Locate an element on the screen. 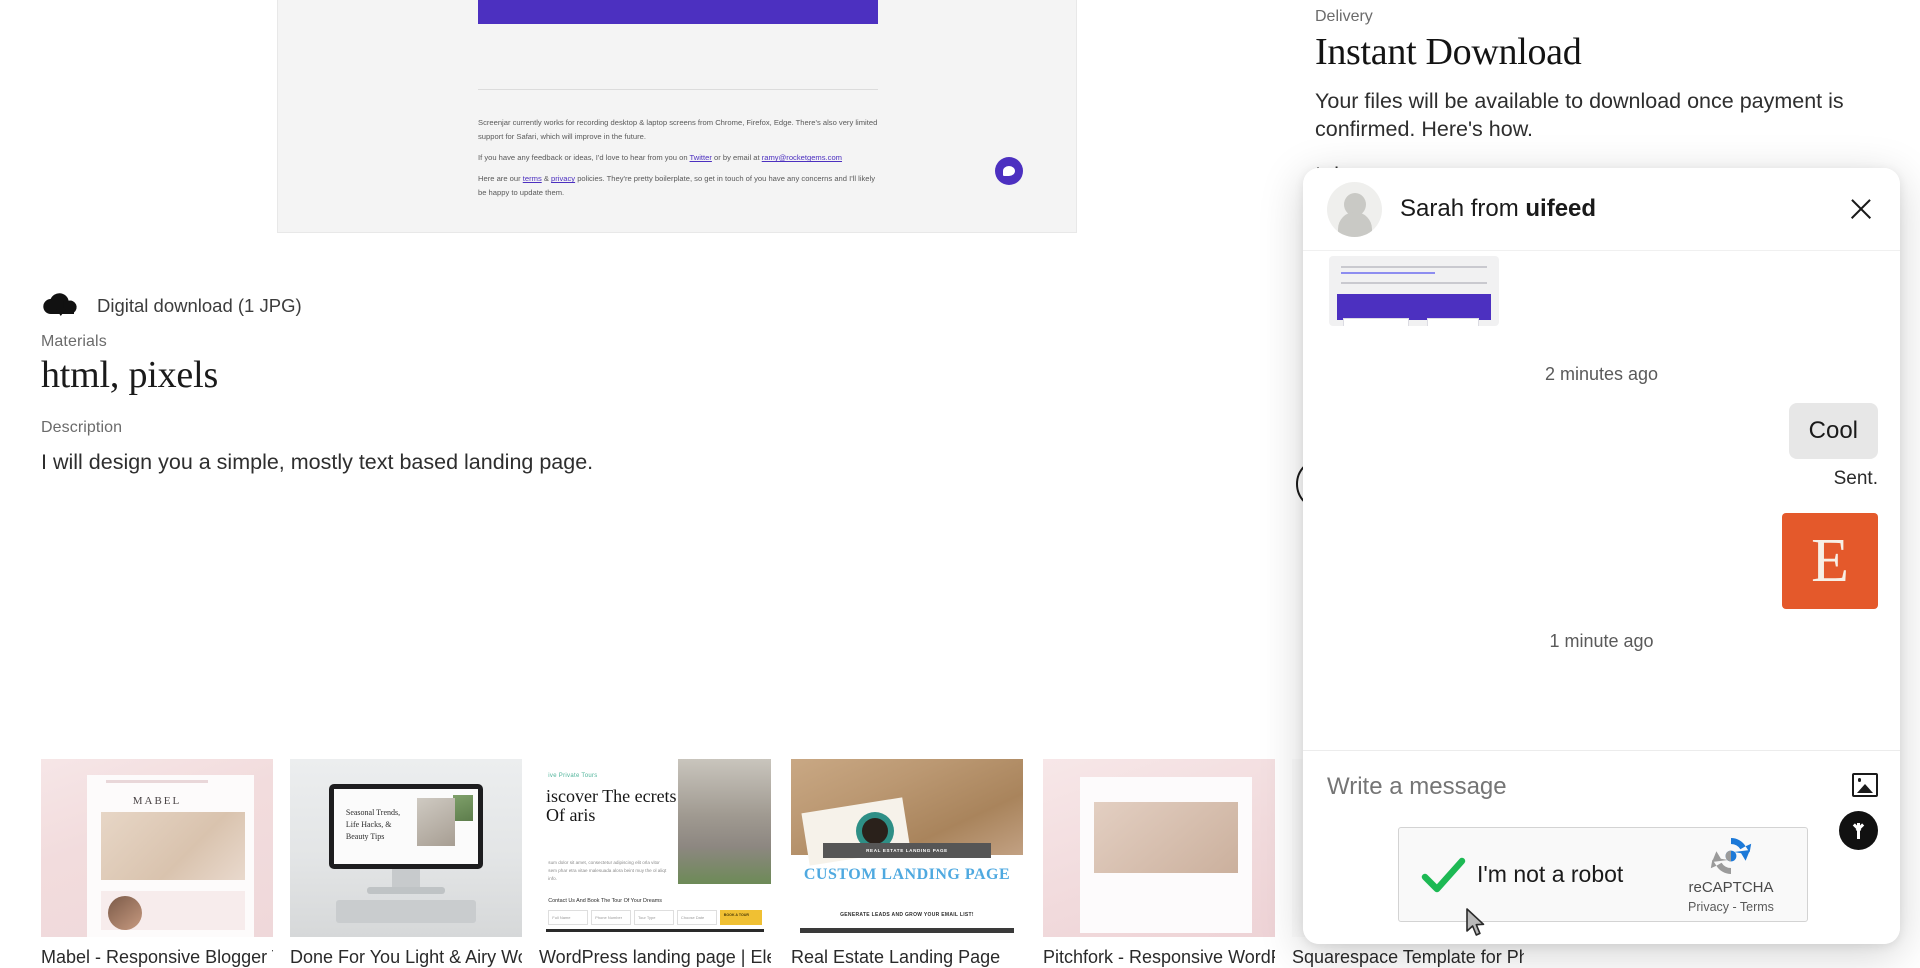 The height and width of the screenshot is (968, 1920). desk-monitor-base is located at coordinates (406, 891).